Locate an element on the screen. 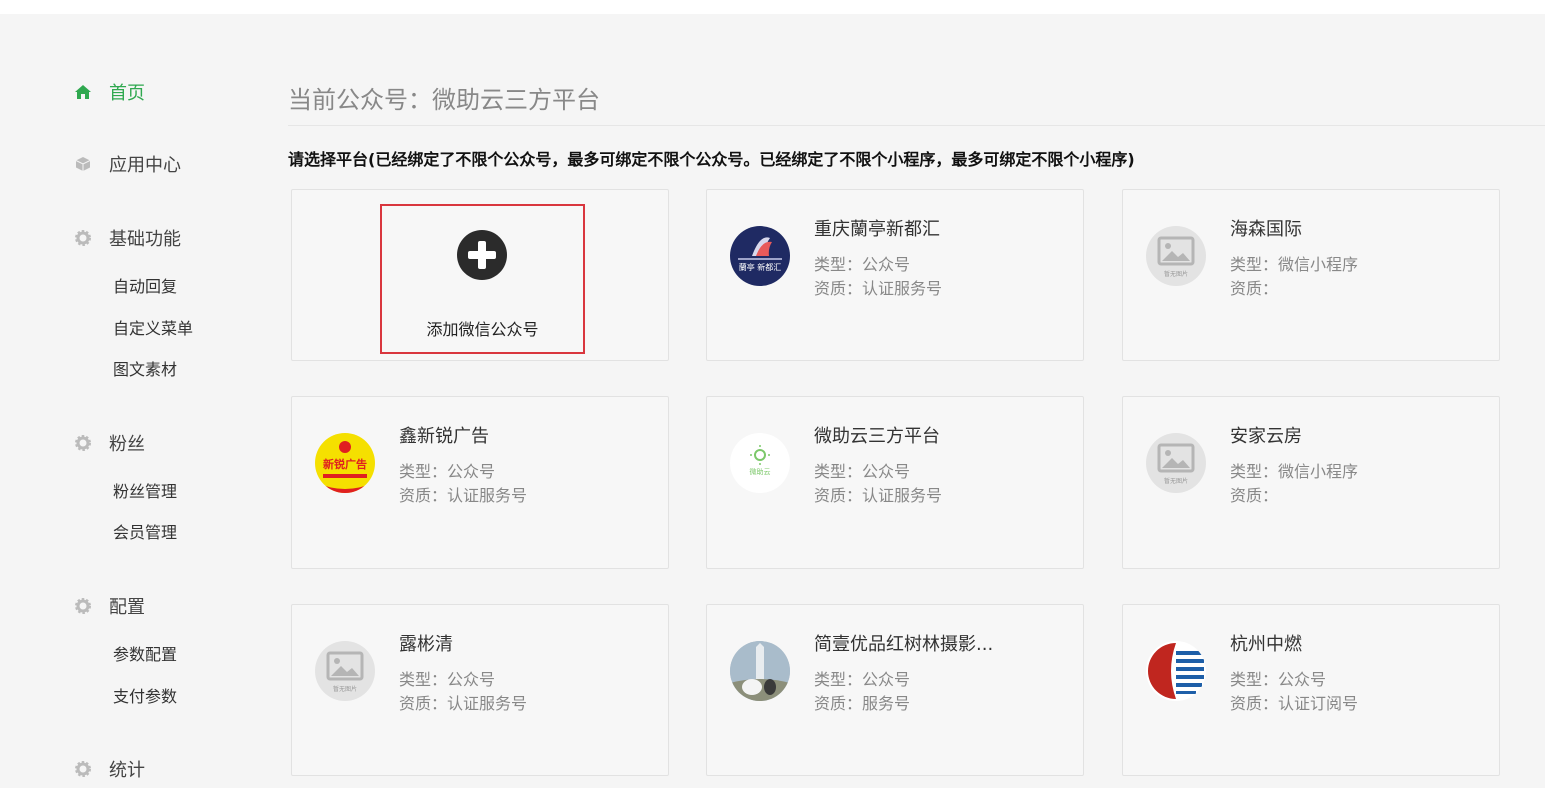 The image size is (1545, 788). sidebar-item-app-center: 应用中心 is located at coordinates (127, 164).